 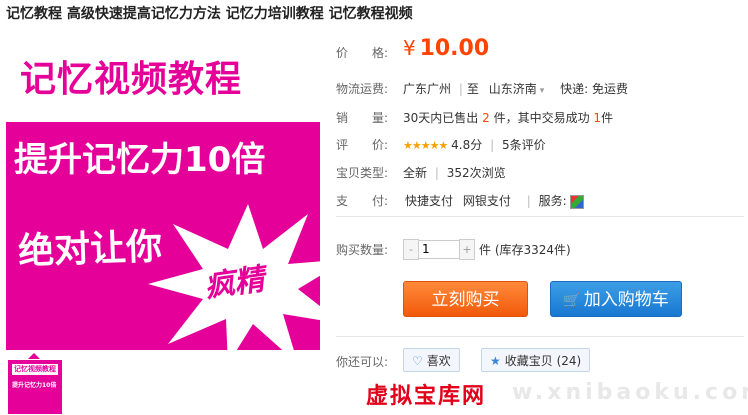 I want to click on item-views: 352次浏览, so click(x=476, y=173).